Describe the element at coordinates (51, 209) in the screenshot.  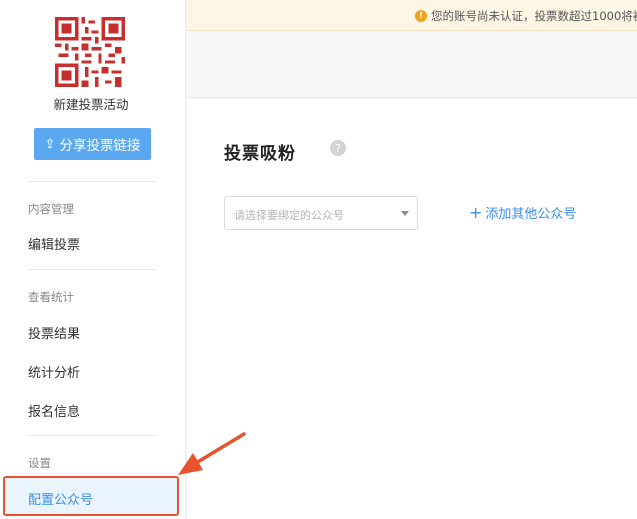
I see `group-title-content: 内容管理` at that location.